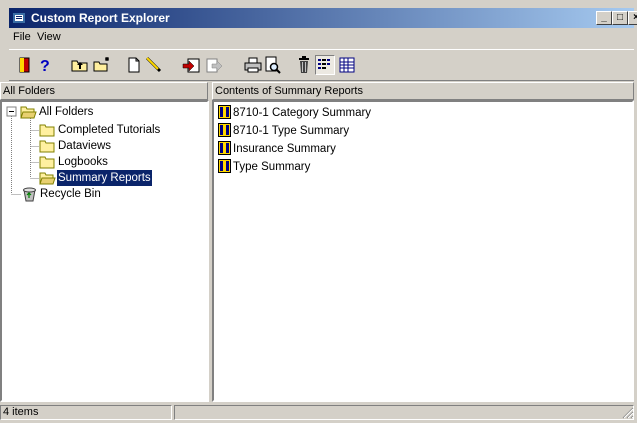 This screenshot has width=637, height=423. I want to click on app-icon, so click(19, 18).